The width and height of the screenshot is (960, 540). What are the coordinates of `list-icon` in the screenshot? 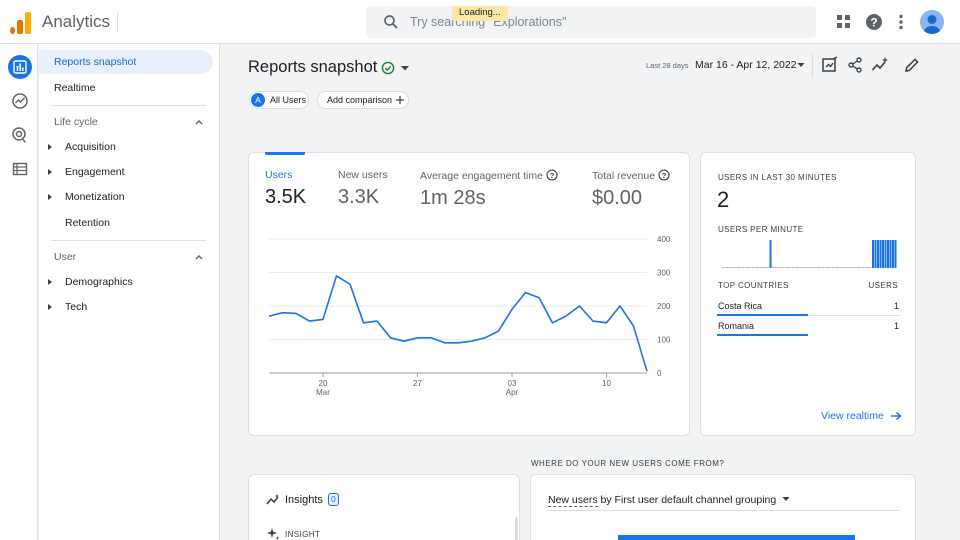 It's located at (20, 169).